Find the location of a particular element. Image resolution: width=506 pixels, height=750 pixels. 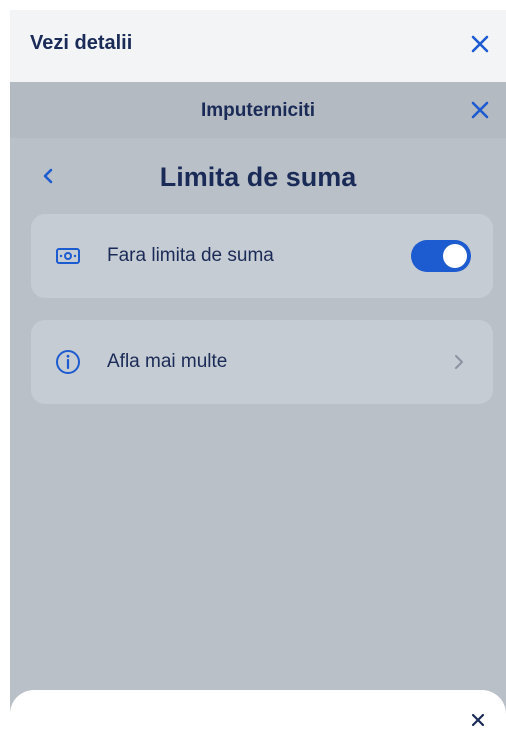

outer-sheet-title: Vezi detalii is located at coordinates (81, 43).